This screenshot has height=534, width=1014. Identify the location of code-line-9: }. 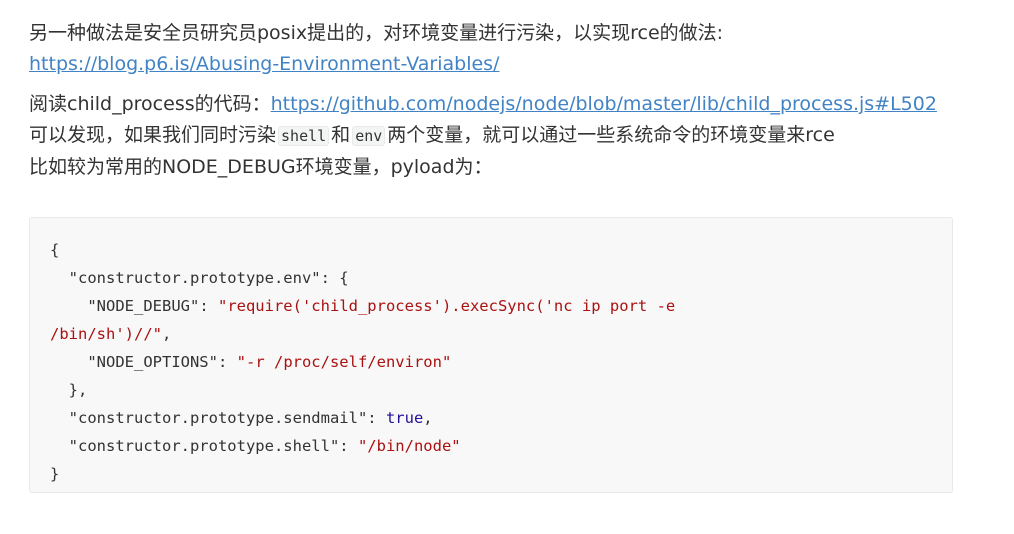
(55, 474).